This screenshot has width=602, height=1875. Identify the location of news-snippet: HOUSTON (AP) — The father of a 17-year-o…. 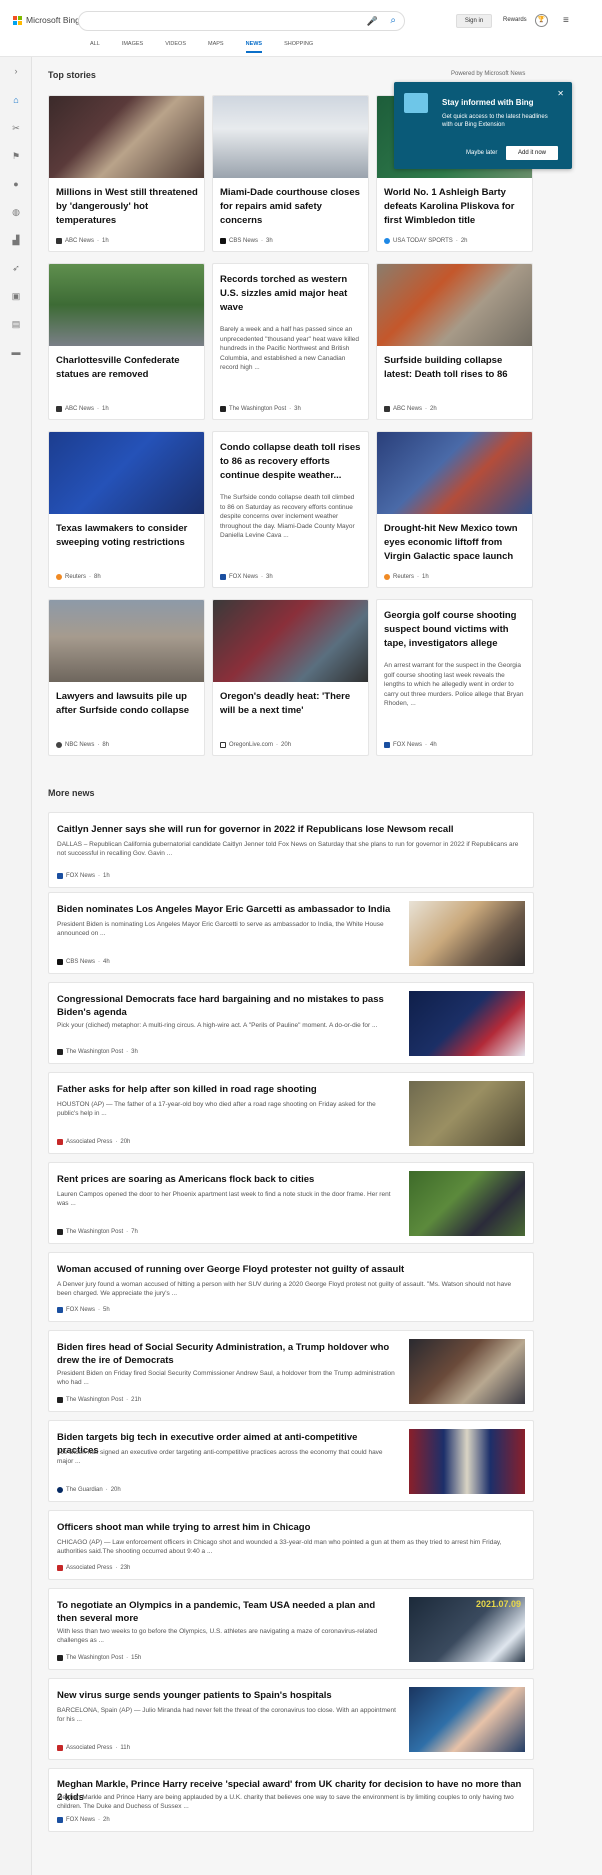
(216, 1109).